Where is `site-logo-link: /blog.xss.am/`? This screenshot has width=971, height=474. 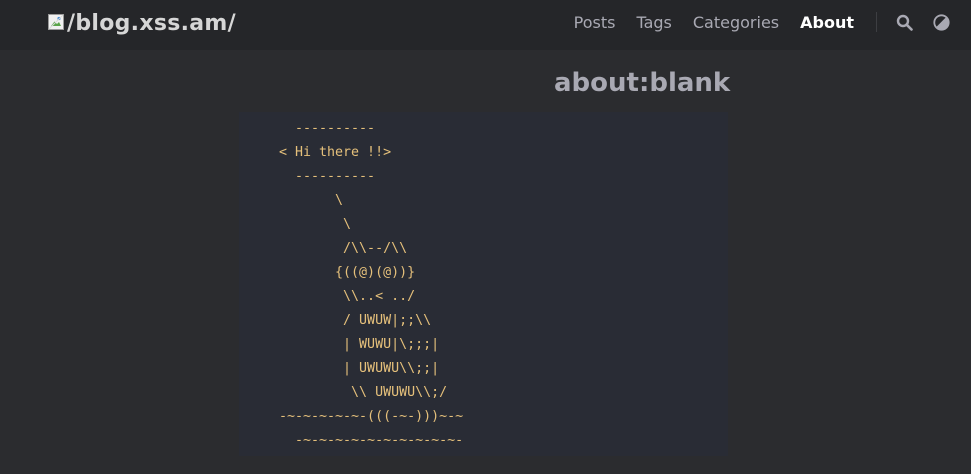
site-logo-link: /blog.xss.am/ is located at coordinates (142, 23).